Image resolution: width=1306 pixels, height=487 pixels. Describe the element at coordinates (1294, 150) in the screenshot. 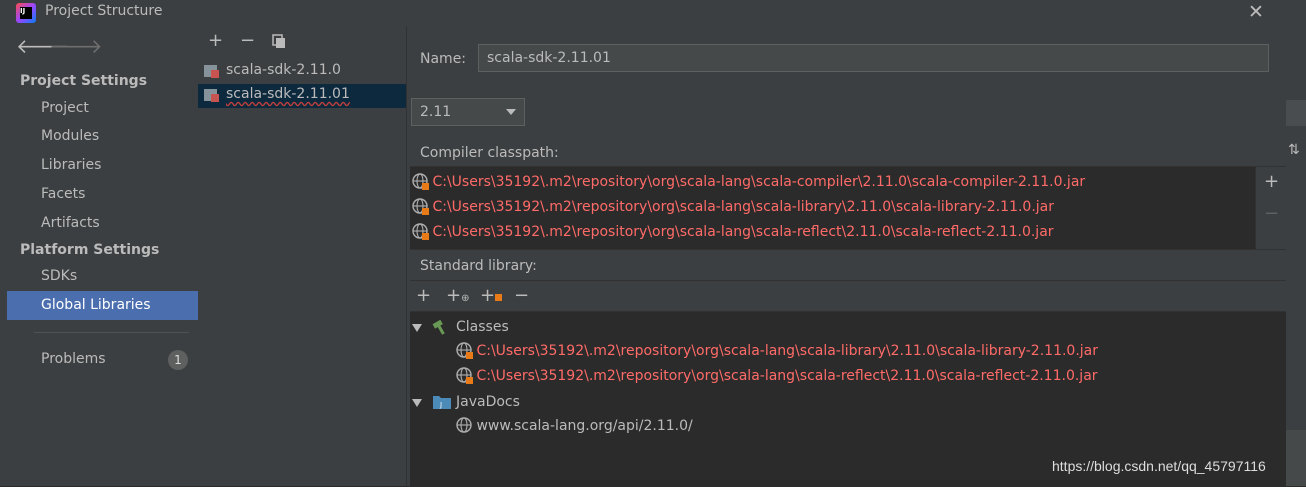

I see `sort-icon: ⇅` at that location.